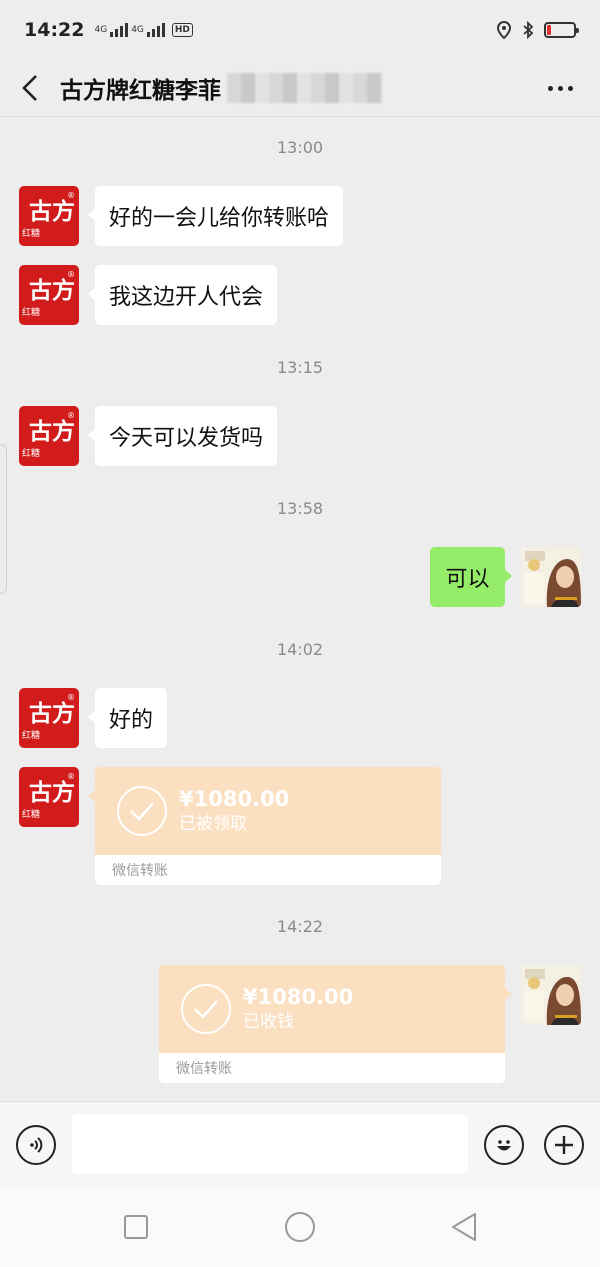  Describe the element at coordinates (304, 88) in the screenshot. I see `redacted-name` at that location.